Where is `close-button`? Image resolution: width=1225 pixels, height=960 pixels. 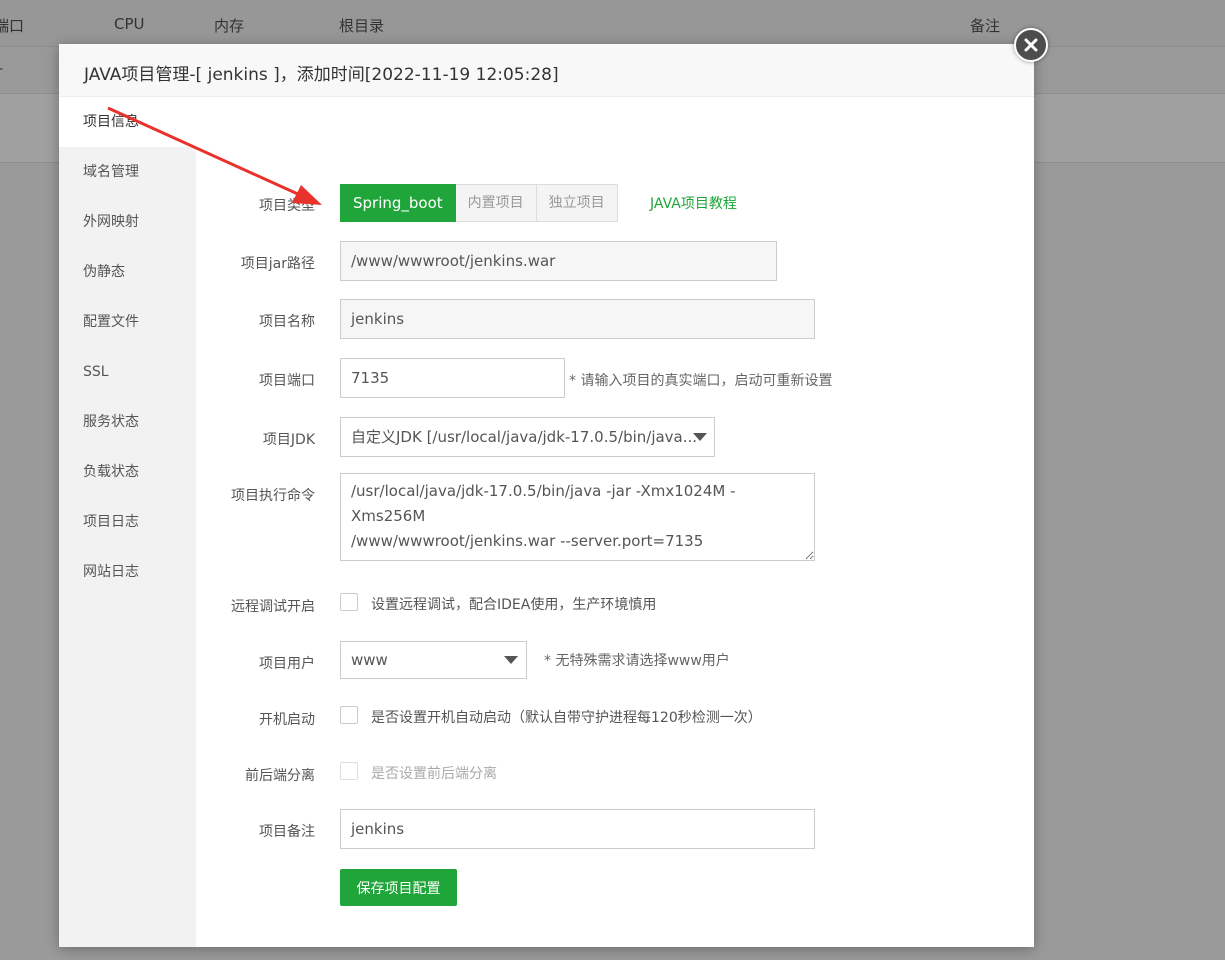
close-button is located at coordinates (1031, 45).